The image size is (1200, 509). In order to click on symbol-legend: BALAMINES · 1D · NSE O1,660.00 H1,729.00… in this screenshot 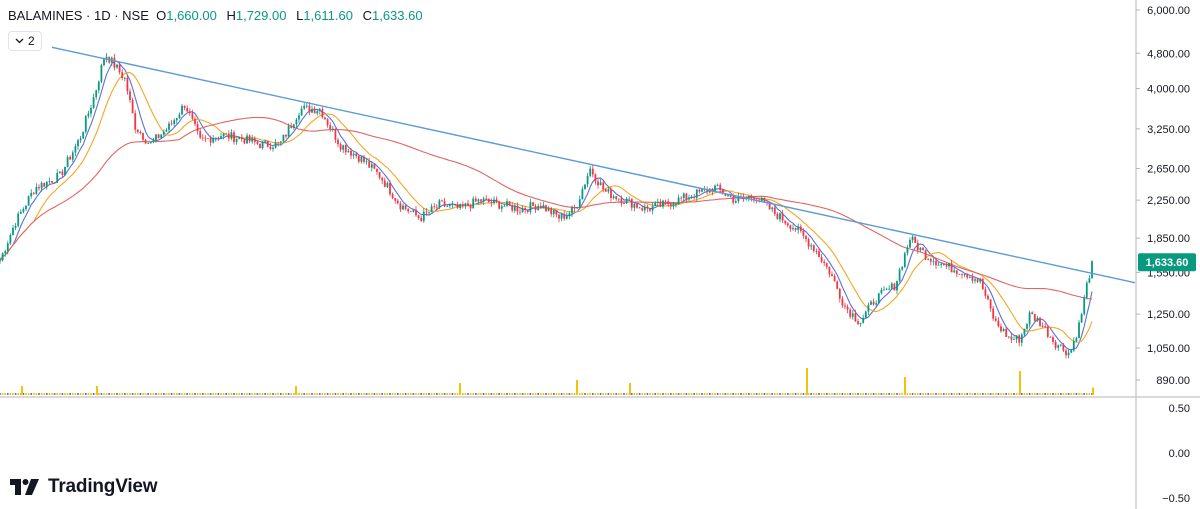, I will do `click(218, 15)`.